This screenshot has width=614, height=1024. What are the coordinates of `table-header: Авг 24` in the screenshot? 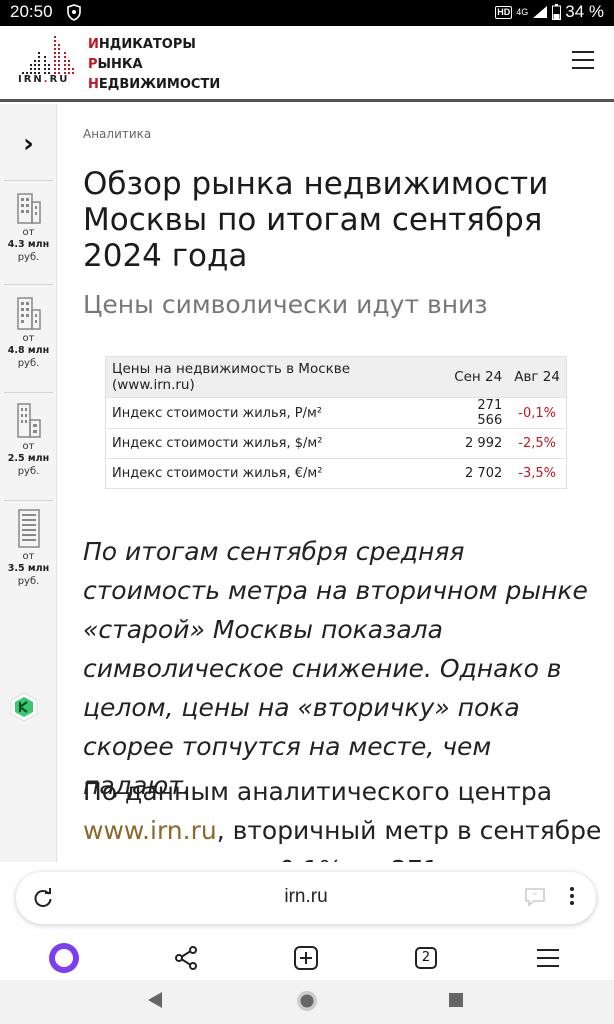 It's located at (537, 377).